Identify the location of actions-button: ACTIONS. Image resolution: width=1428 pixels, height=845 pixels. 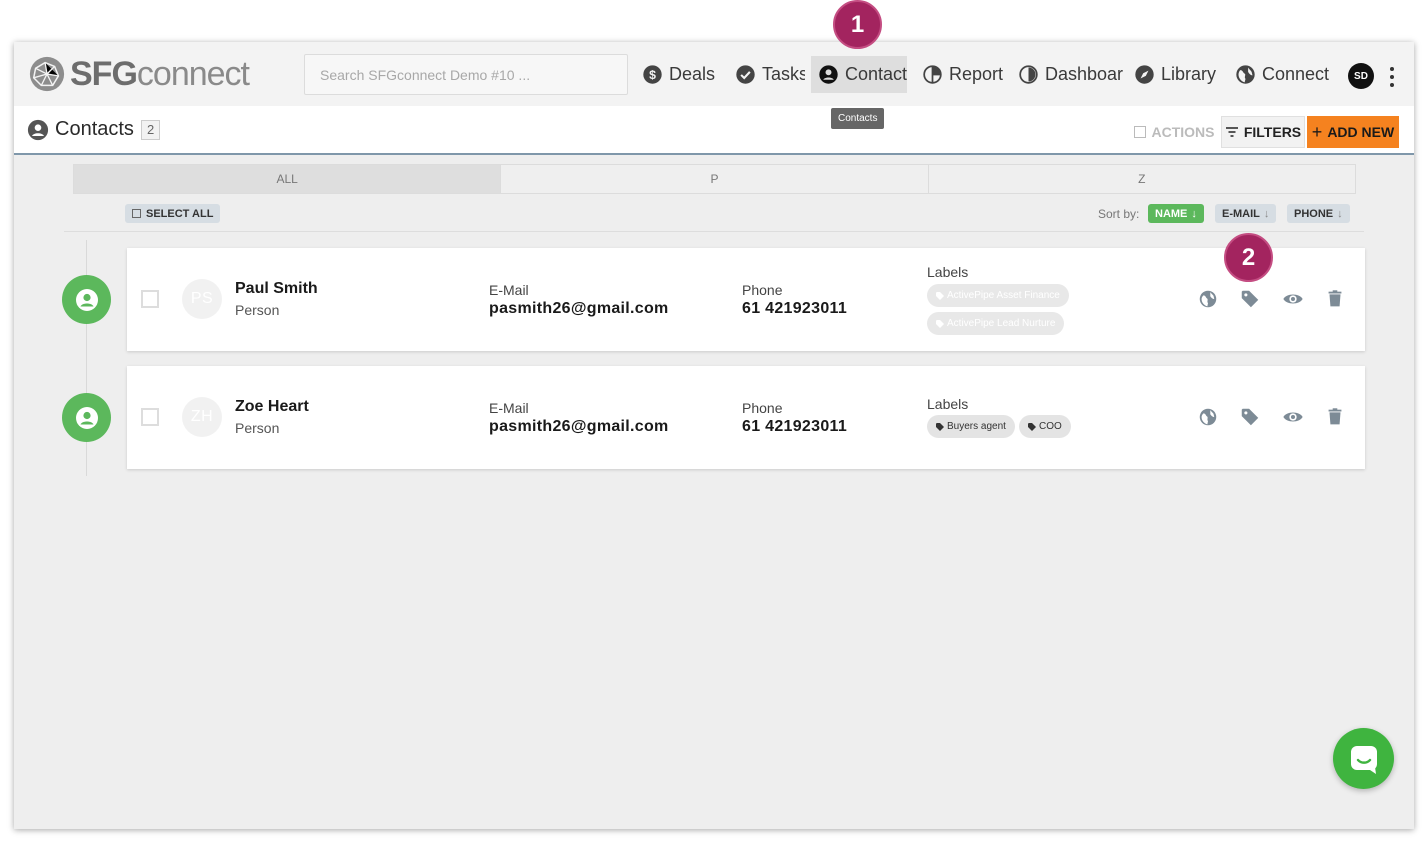
(1174, 132).